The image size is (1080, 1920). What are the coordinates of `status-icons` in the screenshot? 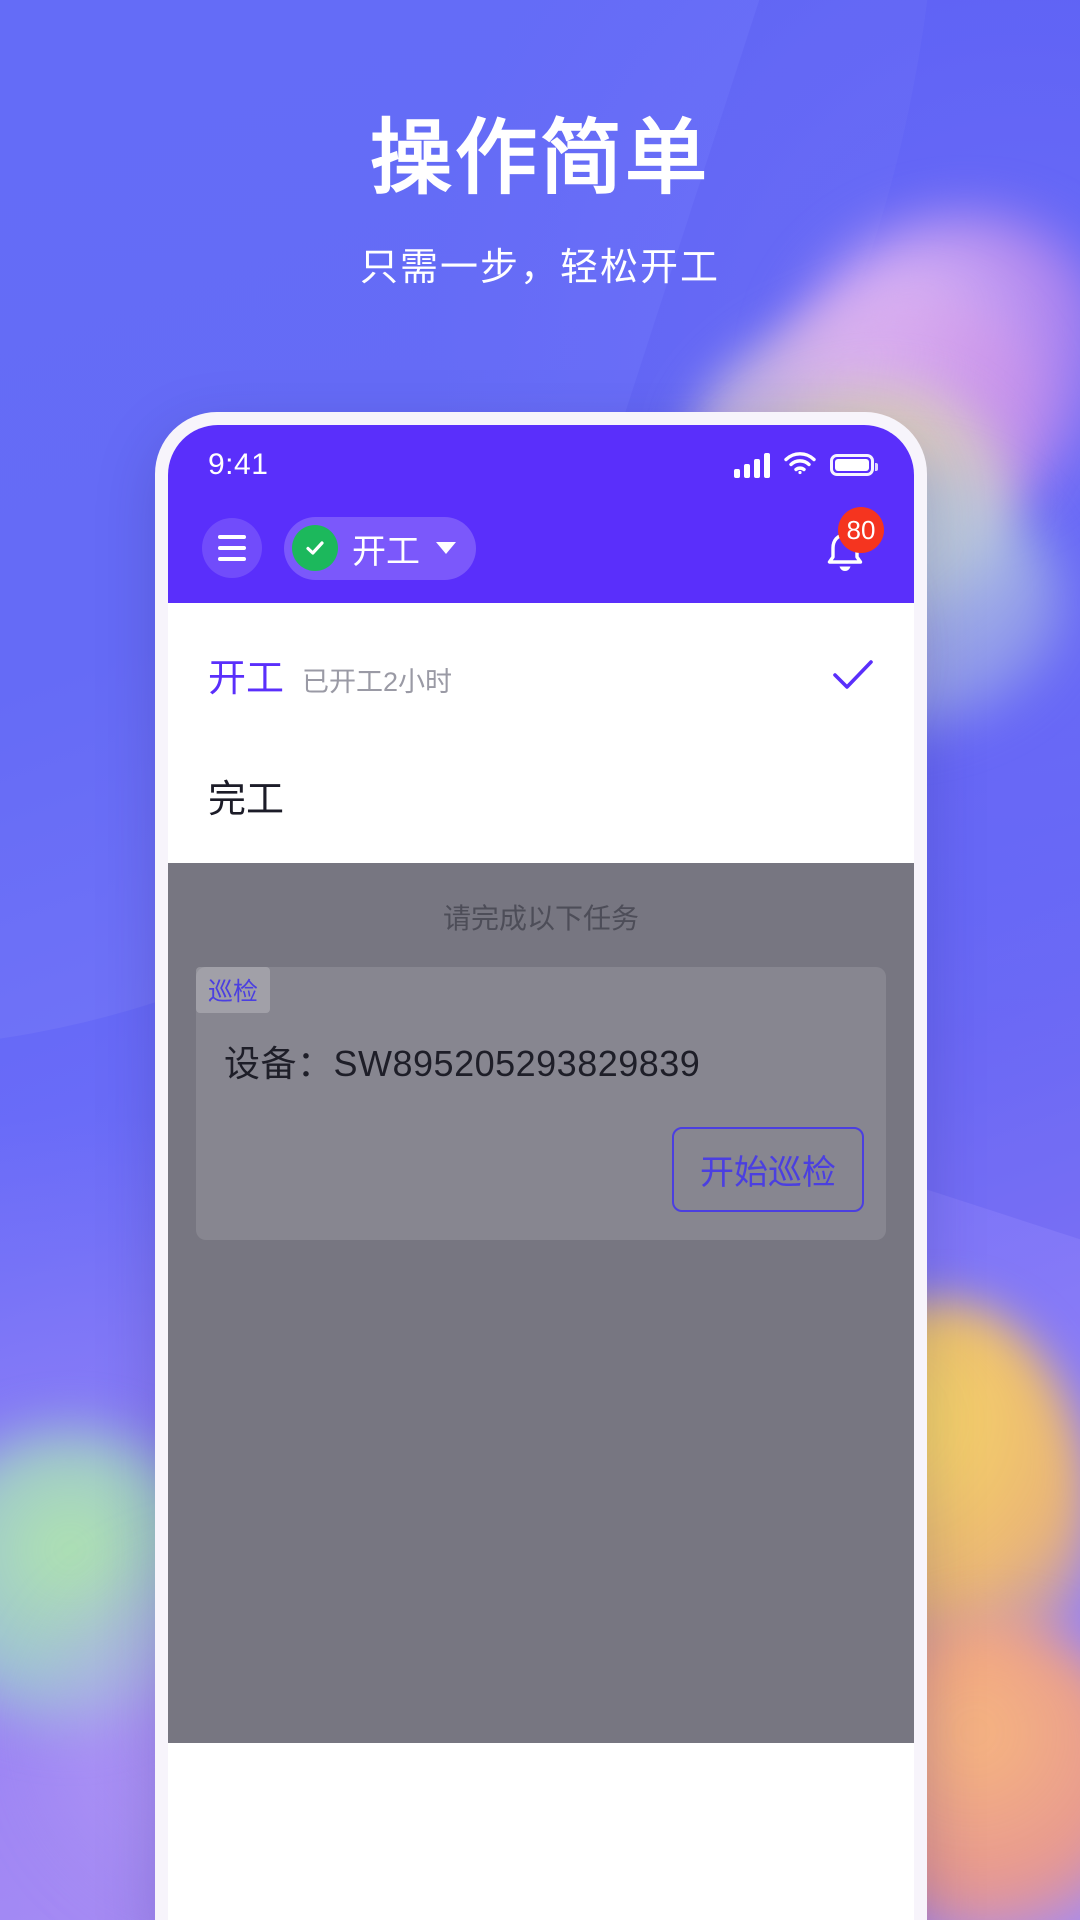 It's located at (806, 465).